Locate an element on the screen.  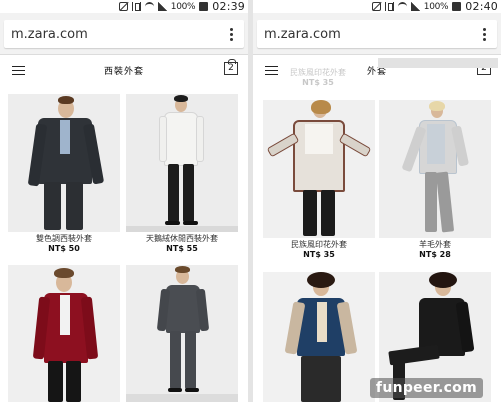
page-title: 西裝外套 is located at coordinates (123, 72).